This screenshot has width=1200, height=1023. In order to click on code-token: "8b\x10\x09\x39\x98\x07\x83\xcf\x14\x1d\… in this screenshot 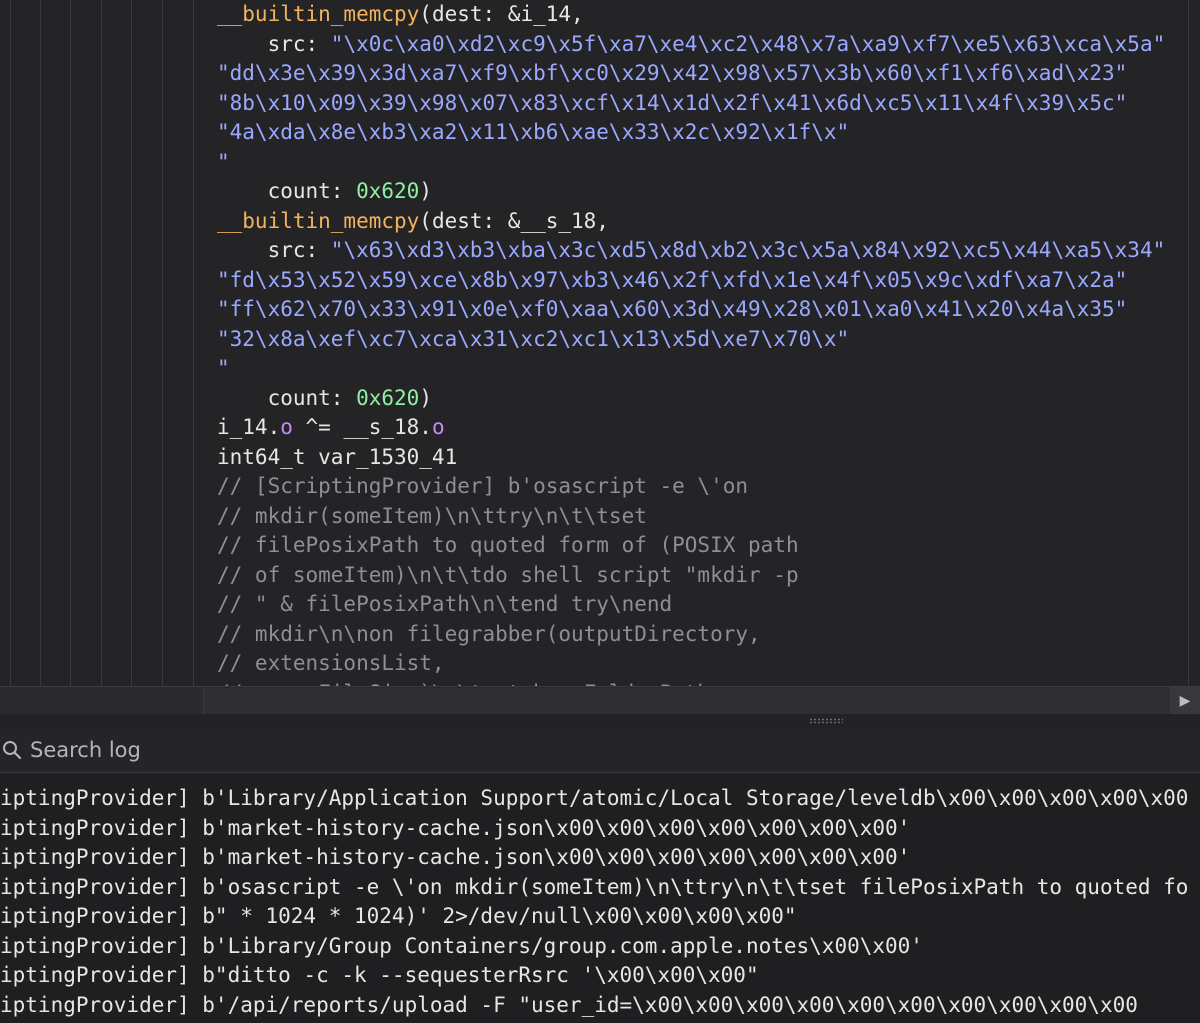, I will do `click(672, 102)`.